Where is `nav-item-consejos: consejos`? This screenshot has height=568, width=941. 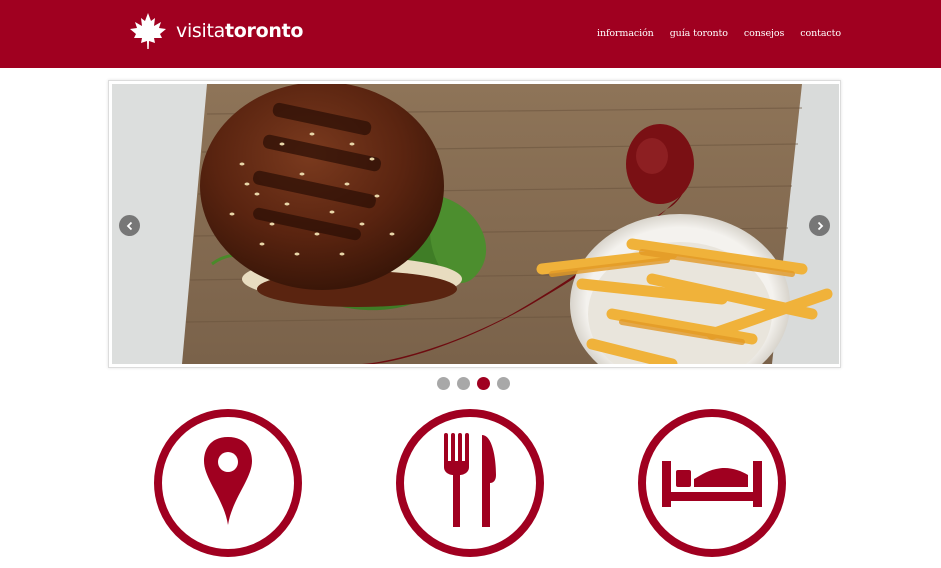 nav-item-consejos: consejos is located at coordinates (764, 33).